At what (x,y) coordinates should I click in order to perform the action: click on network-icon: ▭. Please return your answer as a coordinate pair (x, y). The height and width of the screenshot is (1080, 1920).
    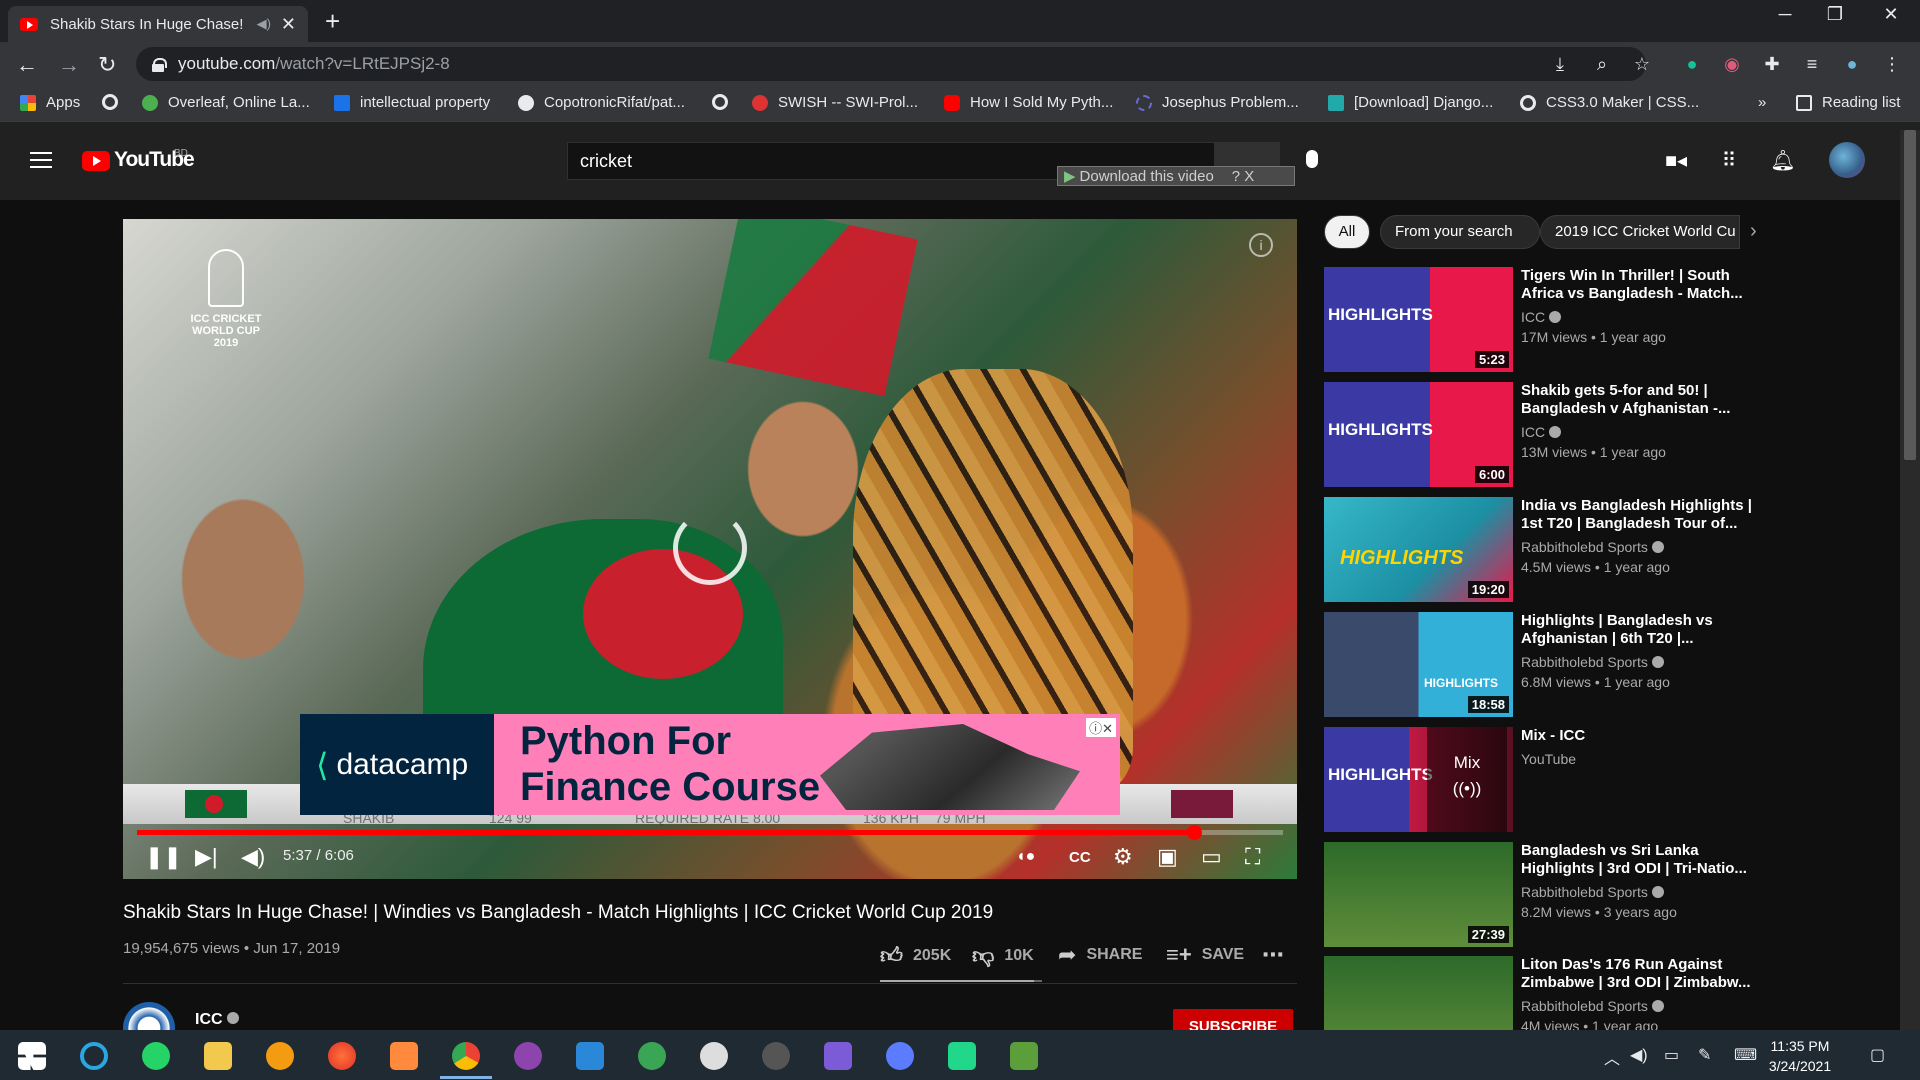
    Looking at the image, I should click on (1671, 1055).